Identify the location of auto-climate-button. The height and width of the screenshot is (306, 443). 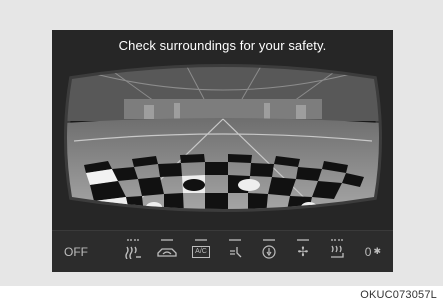
(269, 252).